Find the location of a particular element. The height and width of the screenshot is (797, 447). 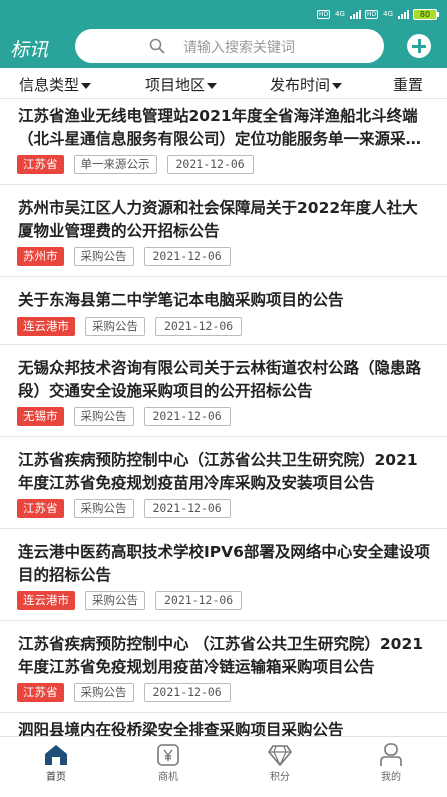

item-title: 苏州市吴江区人力资源和社会保障局关于2022年度人社大厦物业管理费的公开招标公告 is located at coordinates (218, 219).